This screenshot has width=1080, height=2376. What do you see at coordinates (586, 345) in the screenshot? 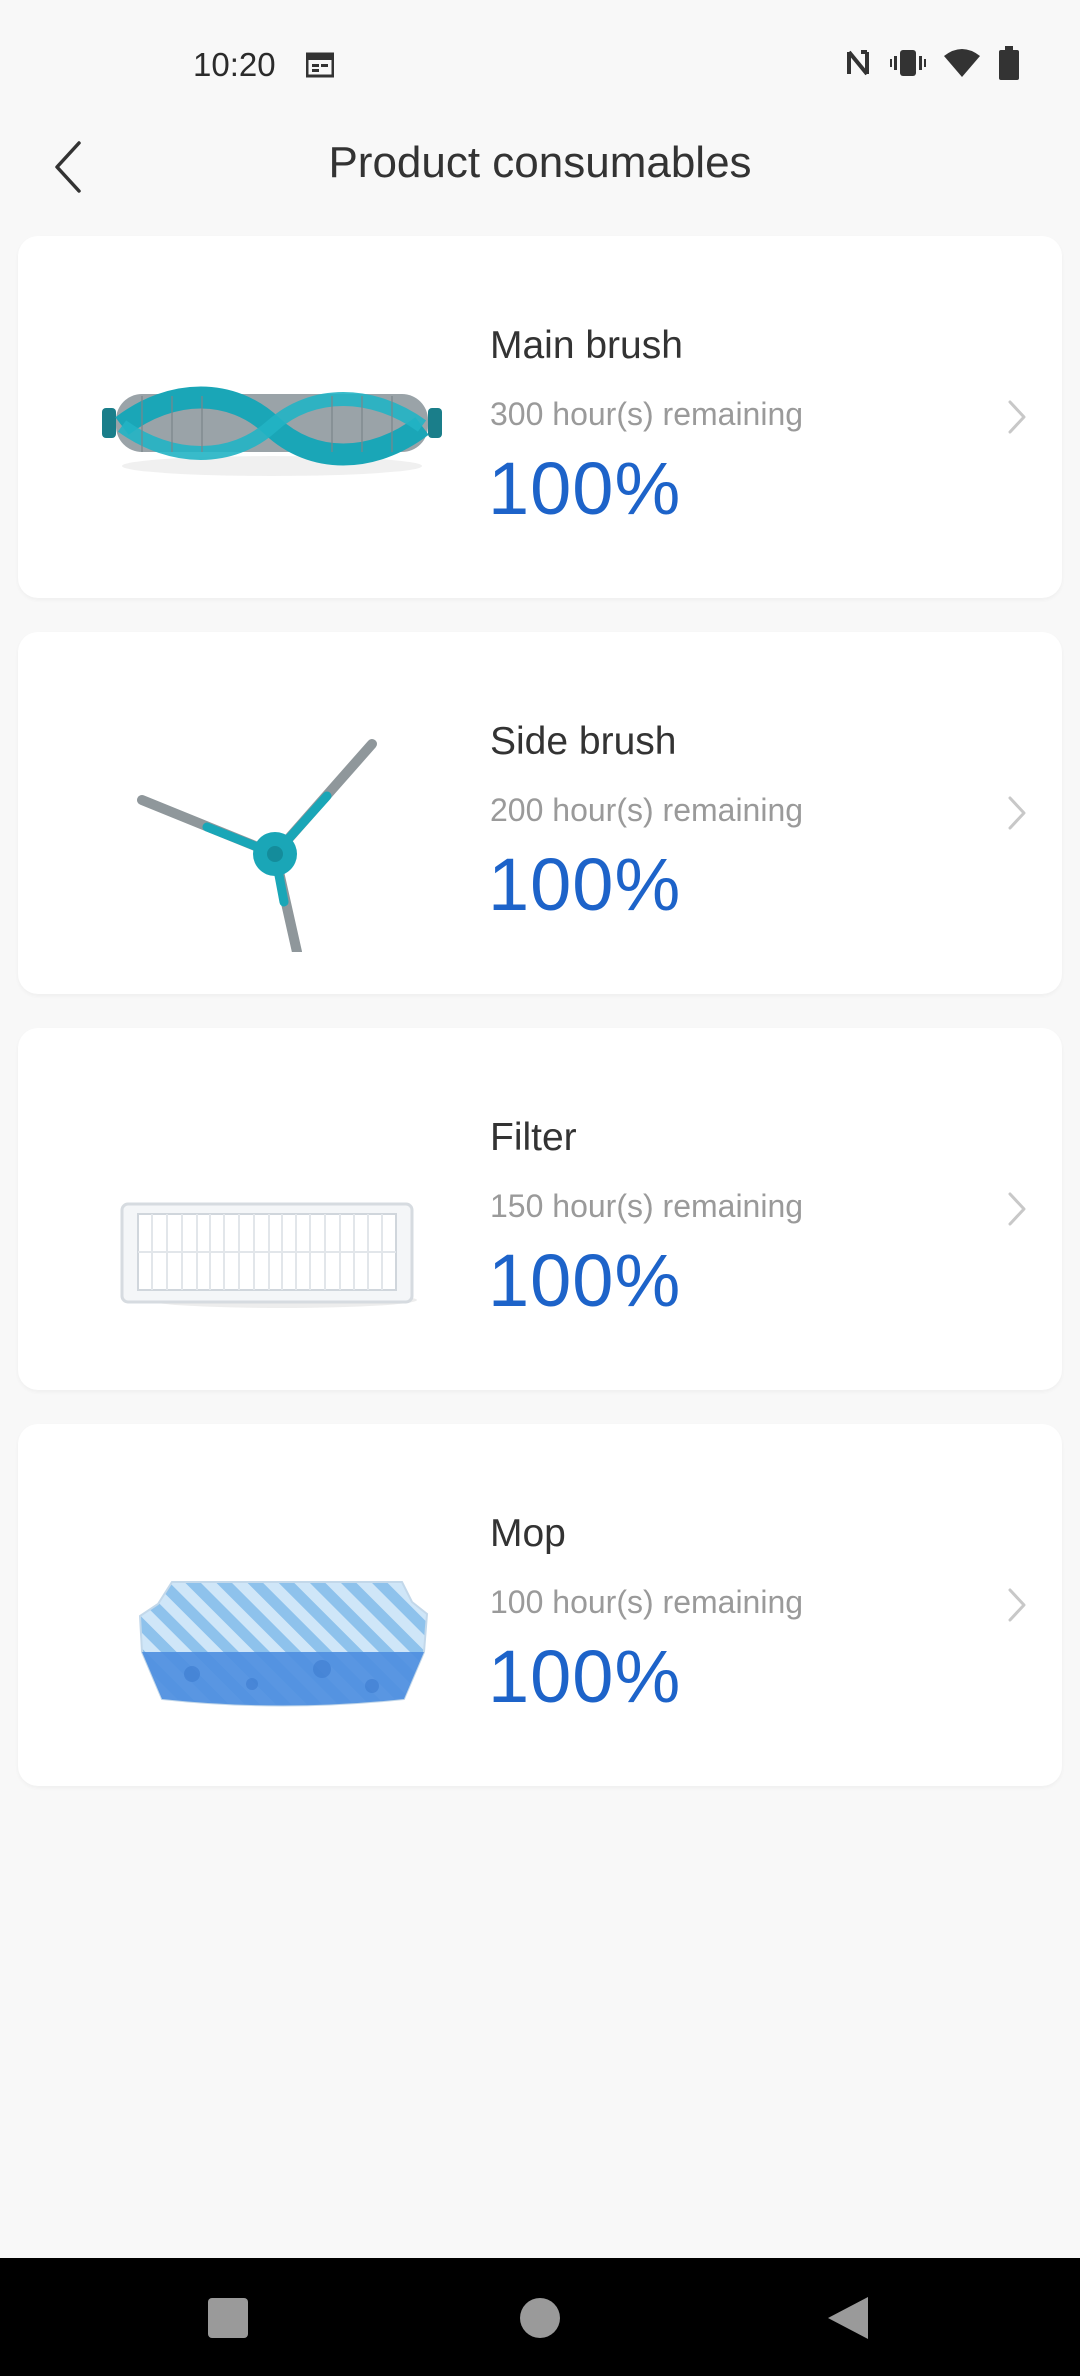
I see `consumable-name: Main brush` at bounding box center [586, 345].